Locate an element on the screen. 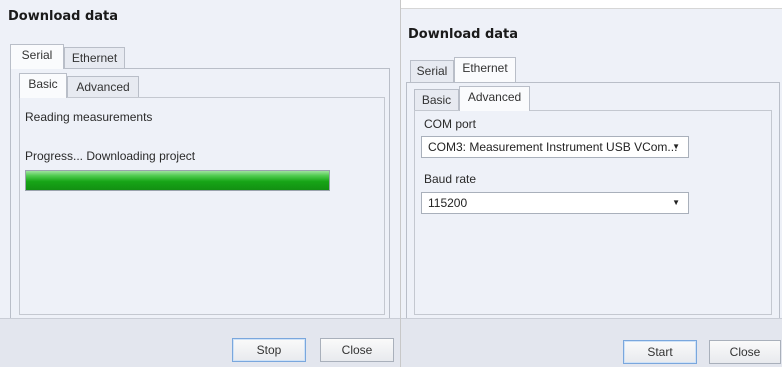 The image size is (782, 367). status-text: Reading measurements is located at coordinates (89, 117).